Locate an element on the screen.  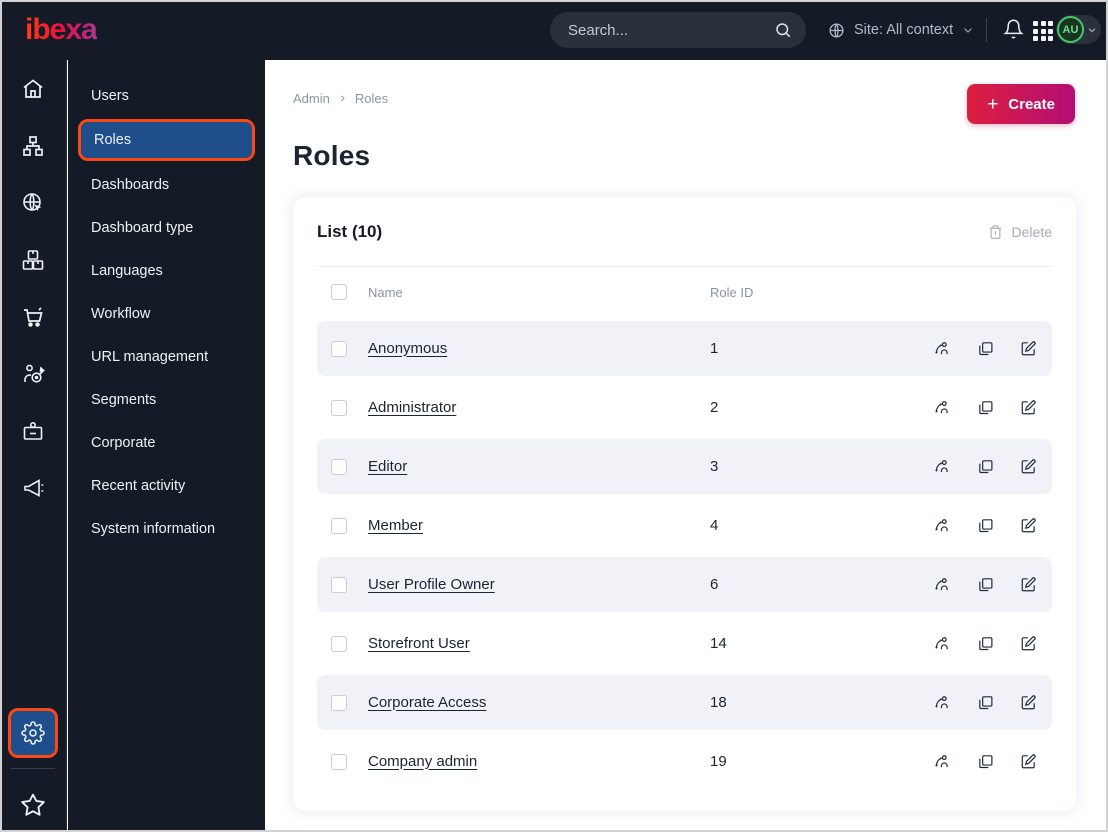
nav-marketing is located at coordinates (33, 487).